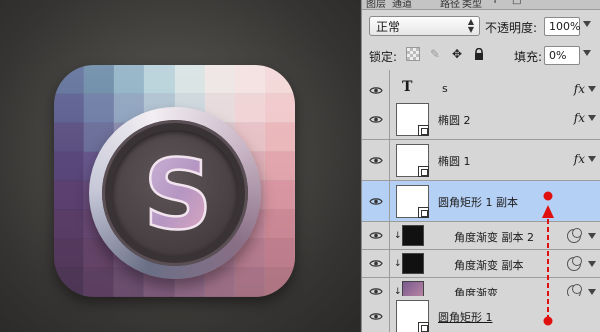  I want to click on opacity-input: 100%, so click(562, 26).